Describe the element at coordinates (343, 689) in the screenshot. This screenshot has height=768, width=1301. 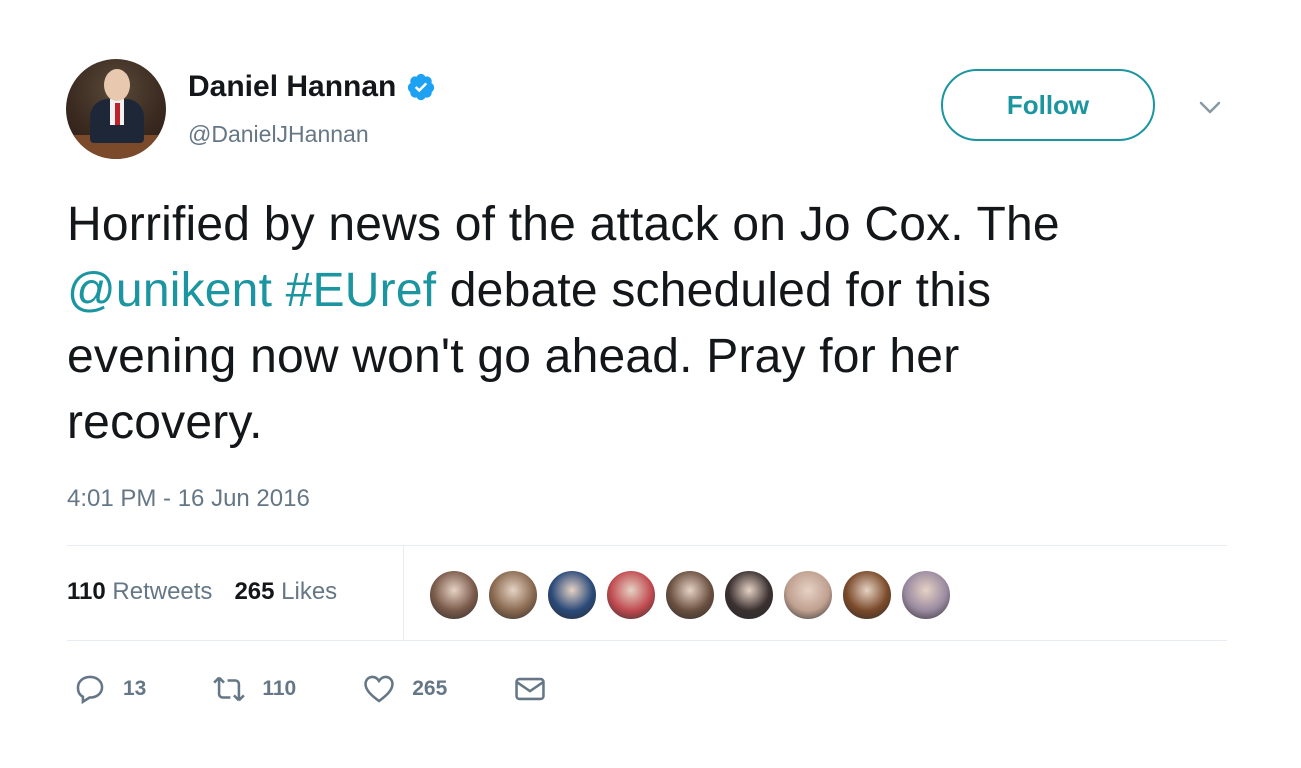
I see `tweet-actions: 13 110 265` at that location.